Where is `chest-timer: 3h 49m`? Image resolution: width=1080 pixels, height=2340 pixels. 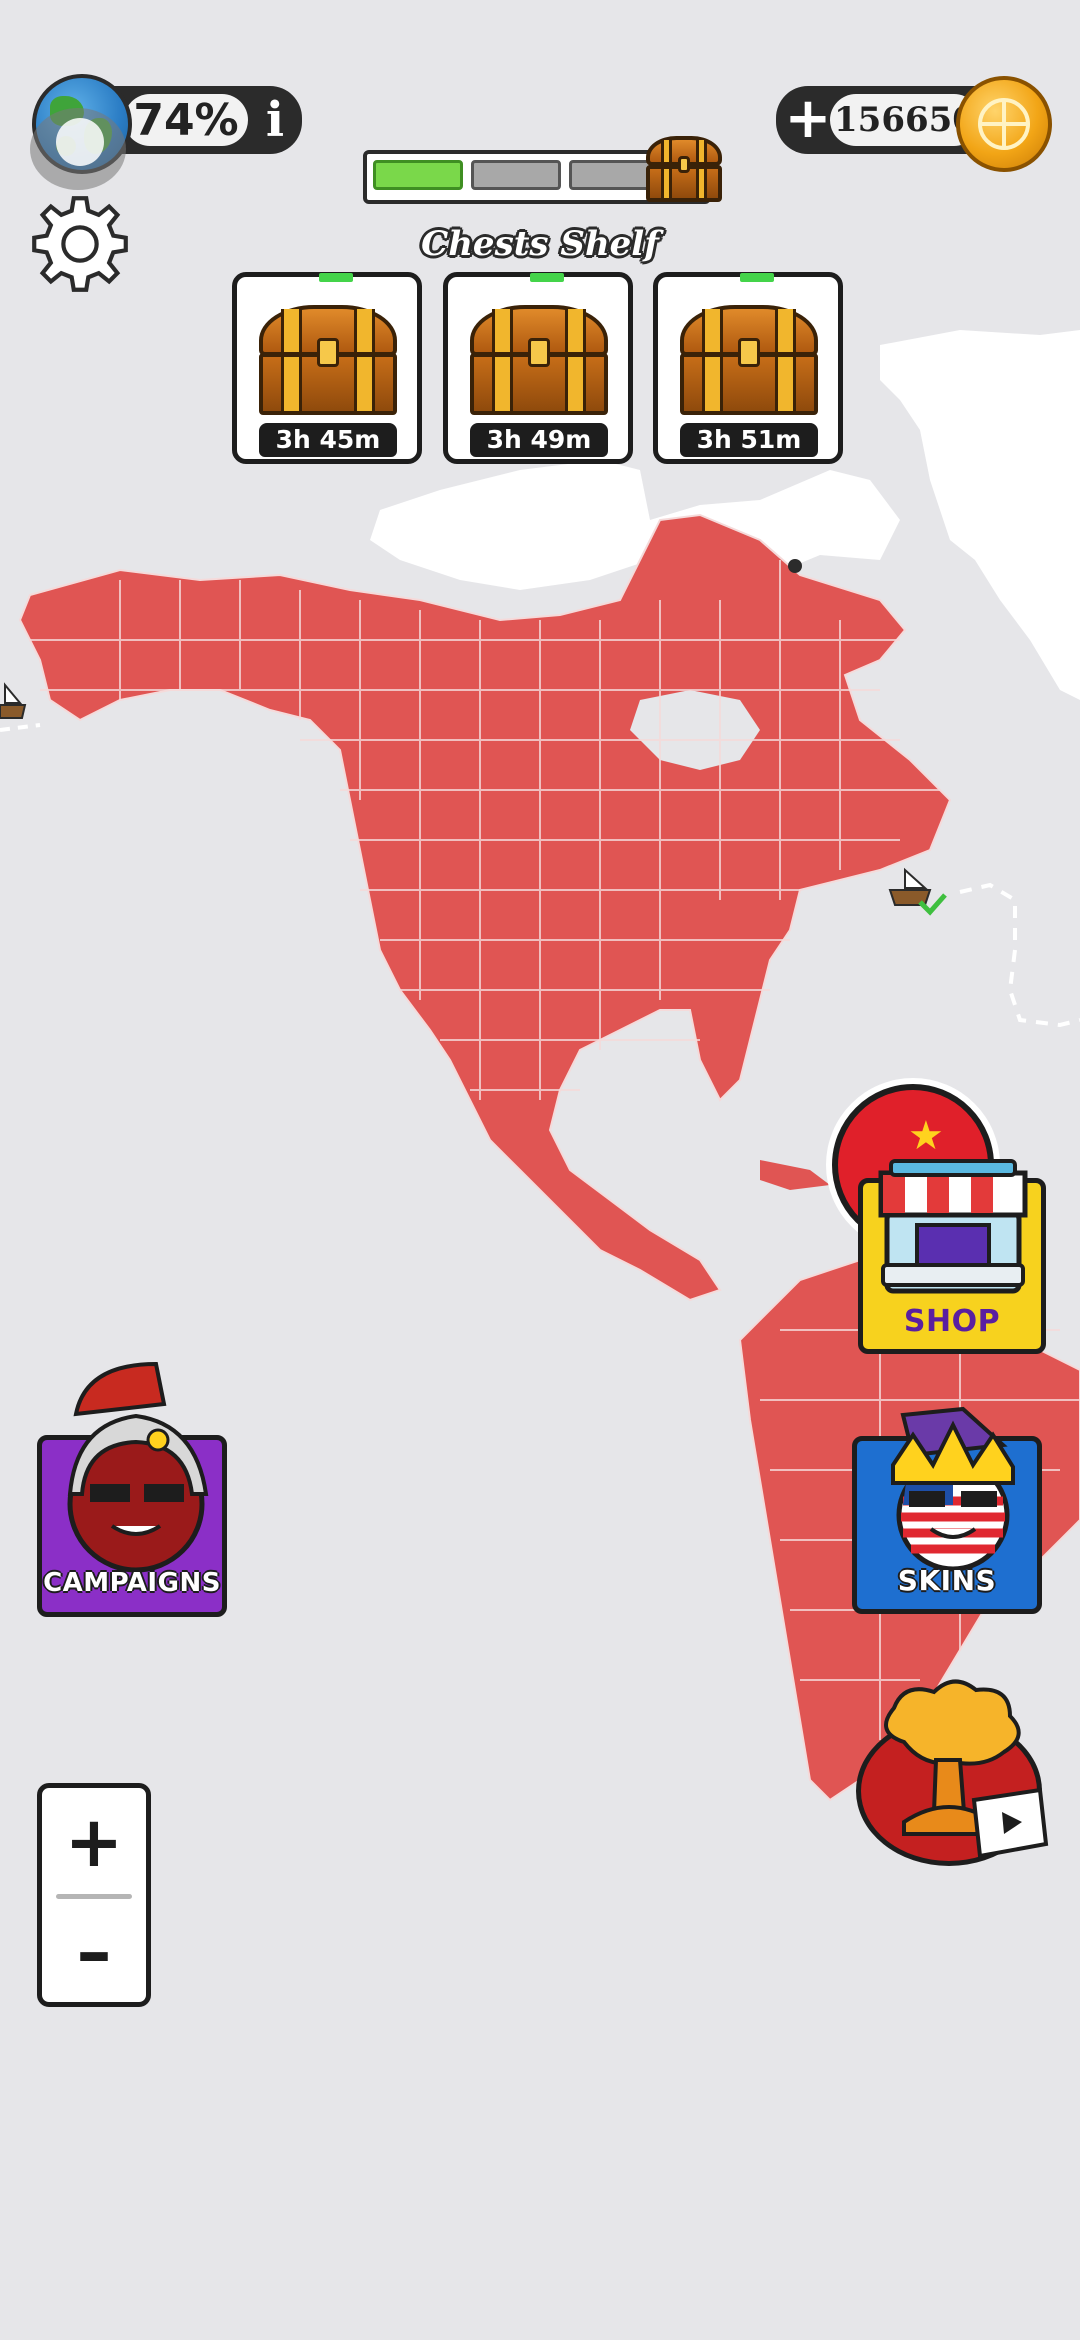 chest-timer: 3h 49m is located at coordinates (539, 440).